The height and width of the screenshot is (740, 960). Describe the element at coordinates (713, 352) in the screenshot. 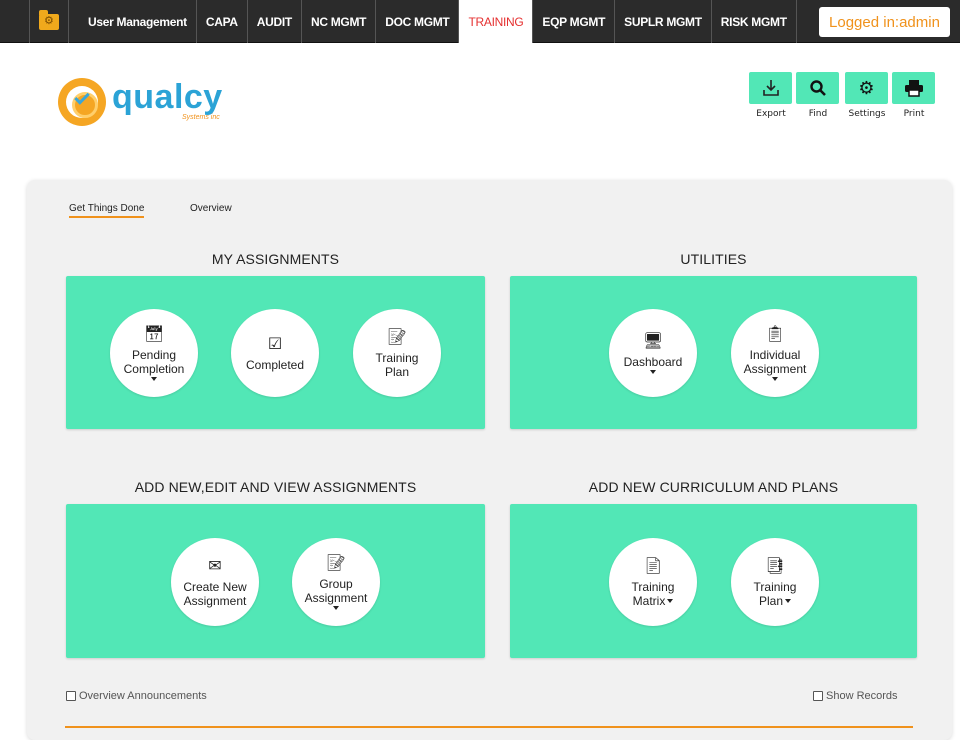

I see `utilities-card` at that location.